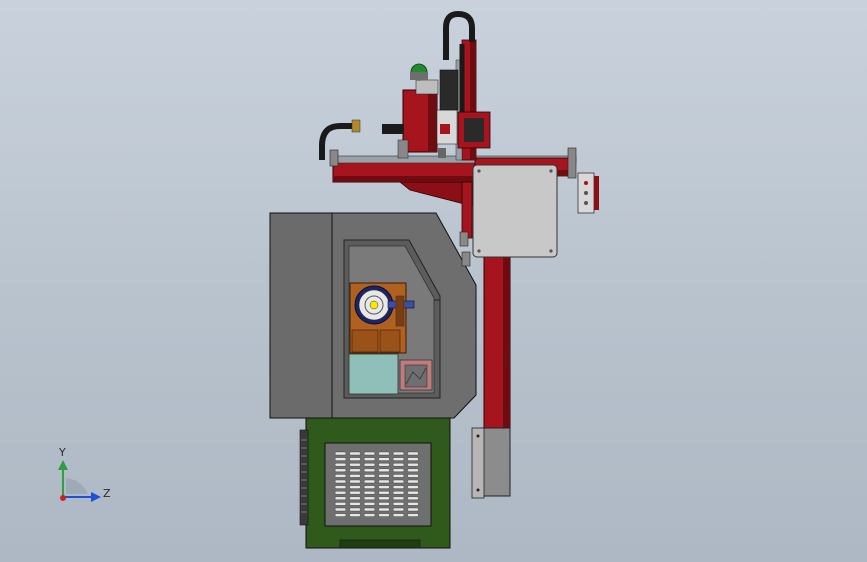 This screenshot has height=562, width=867. What do you see at coordinates (435, 194) in the screenshot?
I see `beam-underside-wedge` at bounding box center [435, 194].